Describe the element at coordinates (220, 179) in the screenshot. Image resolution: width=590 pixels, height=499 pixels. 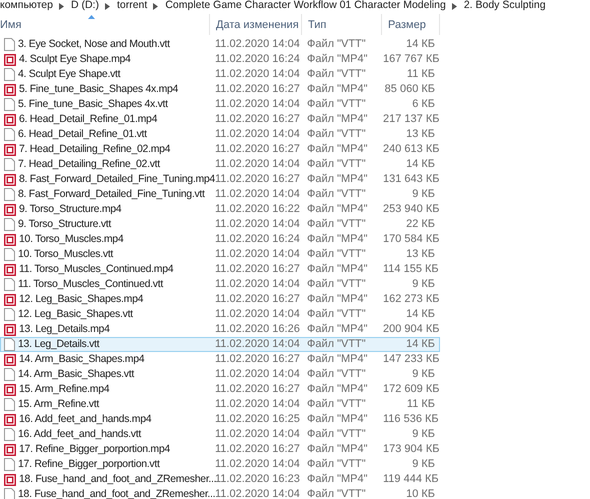
I see `file-row: 8. Fast_Forward_Detailed_Fine_Tuning.mp411.02.2020 16:27 Файл "MP4" 131 643 КБ` at that location.